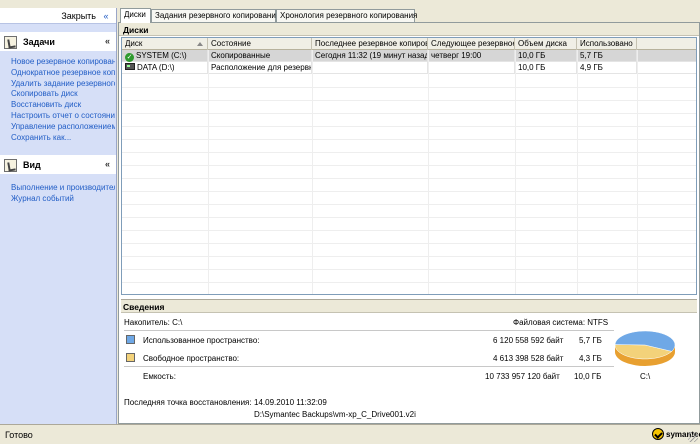  I want to click on resize-grip-icon, so click(693, 437).